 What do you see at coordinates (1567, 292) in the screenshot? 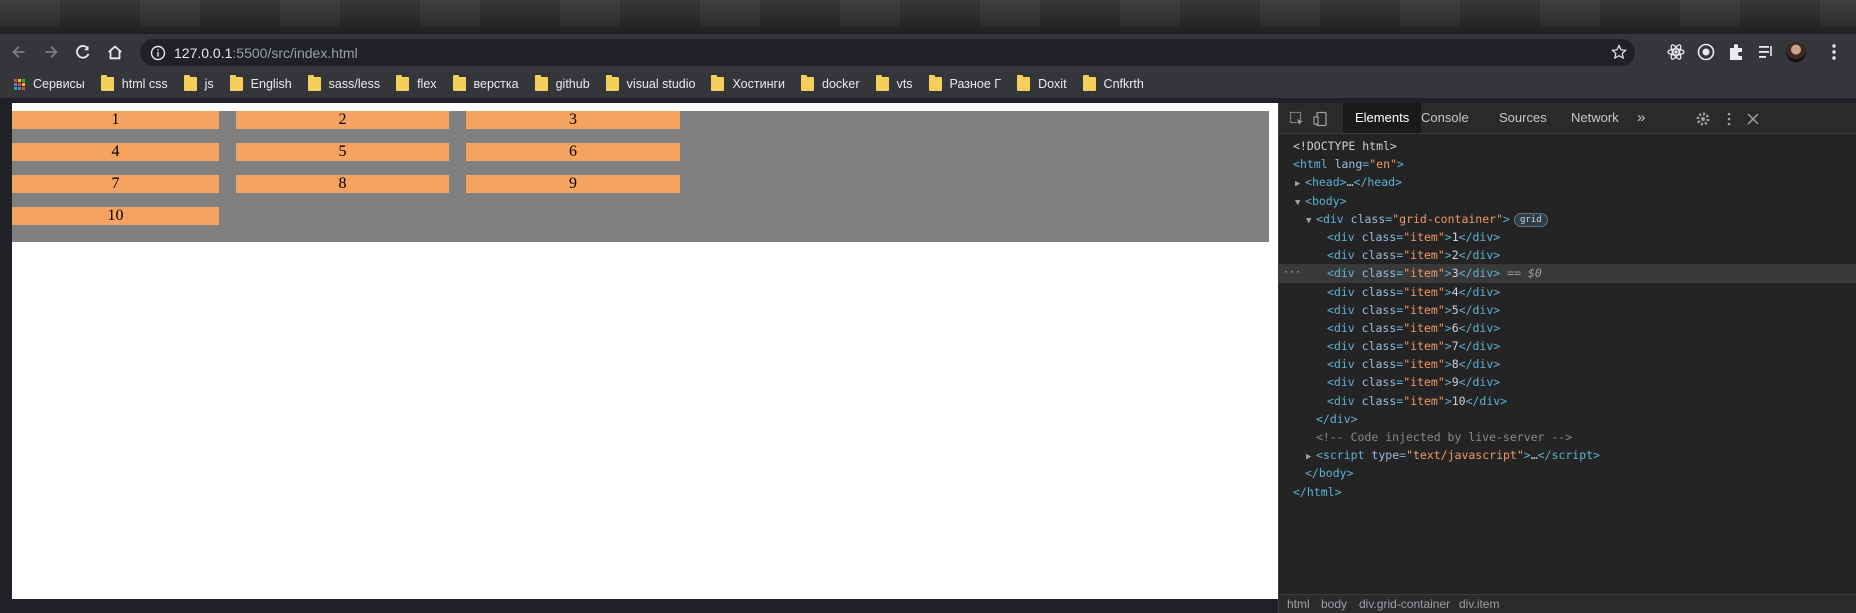
I see `dom-item-node: <div class="item">4</div>` at bounding box center [1567, 292].